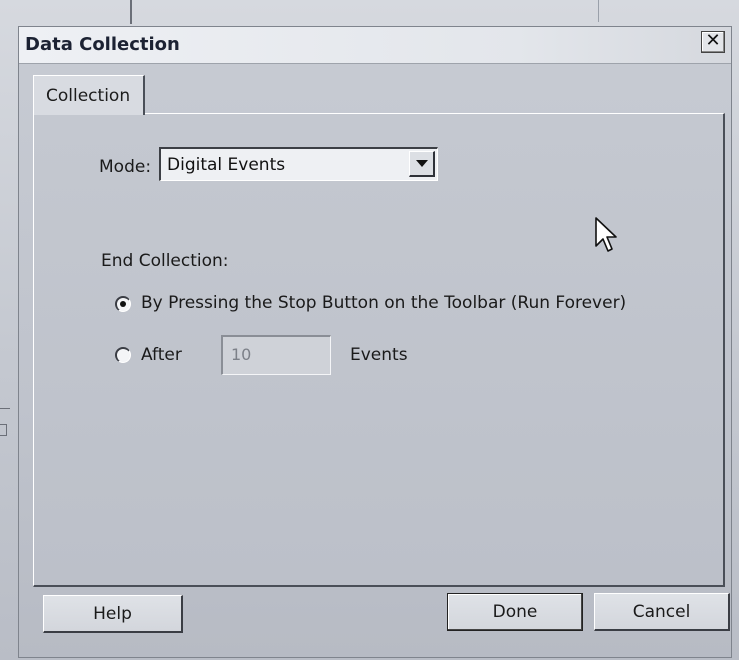 Image resolution: width=739 pixels, height=660 pixels. Describe the element at coordinates (102, 44) in the screenshot. I see `dialog-title: Data Collection` at that location.